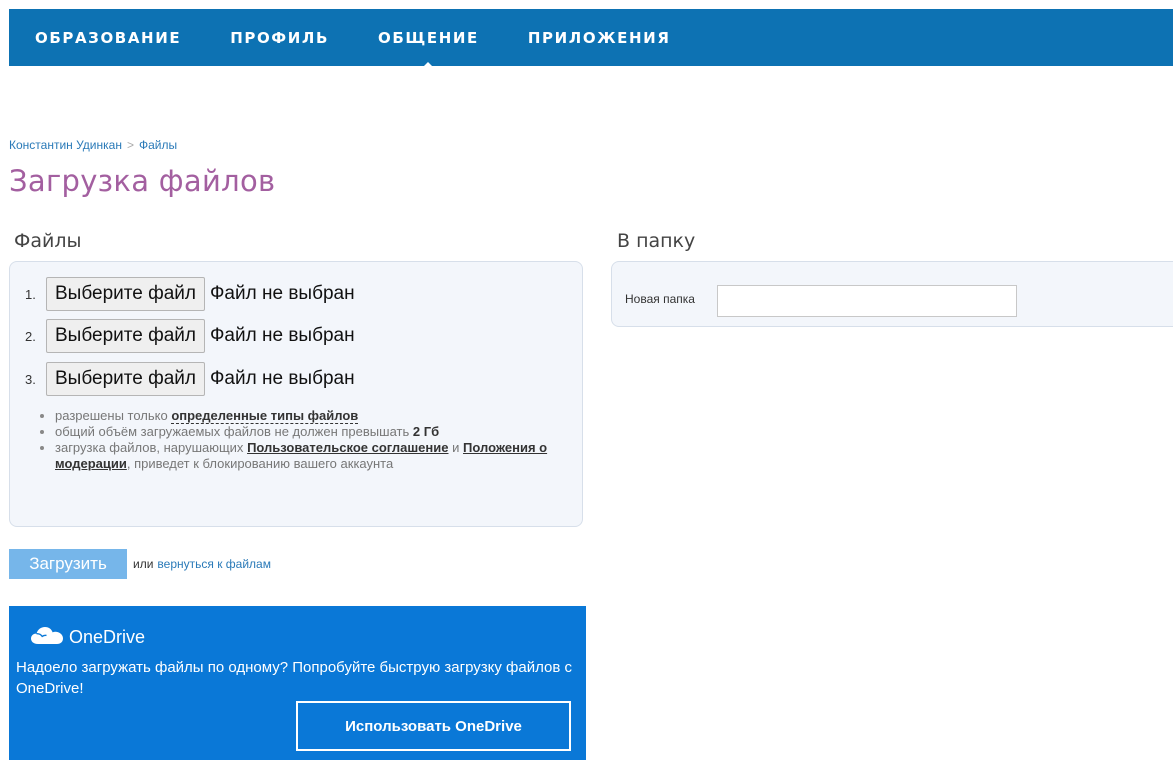 The height and width of the screenshot is (760, 1173). Describe the element at coordinates (279, 38) in the screenshot. I see `nav-item-profile: ПРОФИЛЬ` at that location.